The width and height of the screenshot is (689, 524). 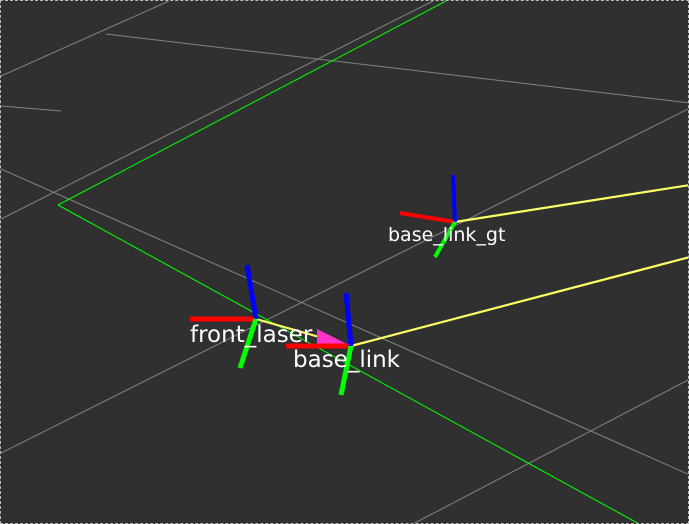 What do you see at coordinates (251, 335) in the screenshot?
I see `front-laser-label: front_laser` at bounding box center [251, 335].